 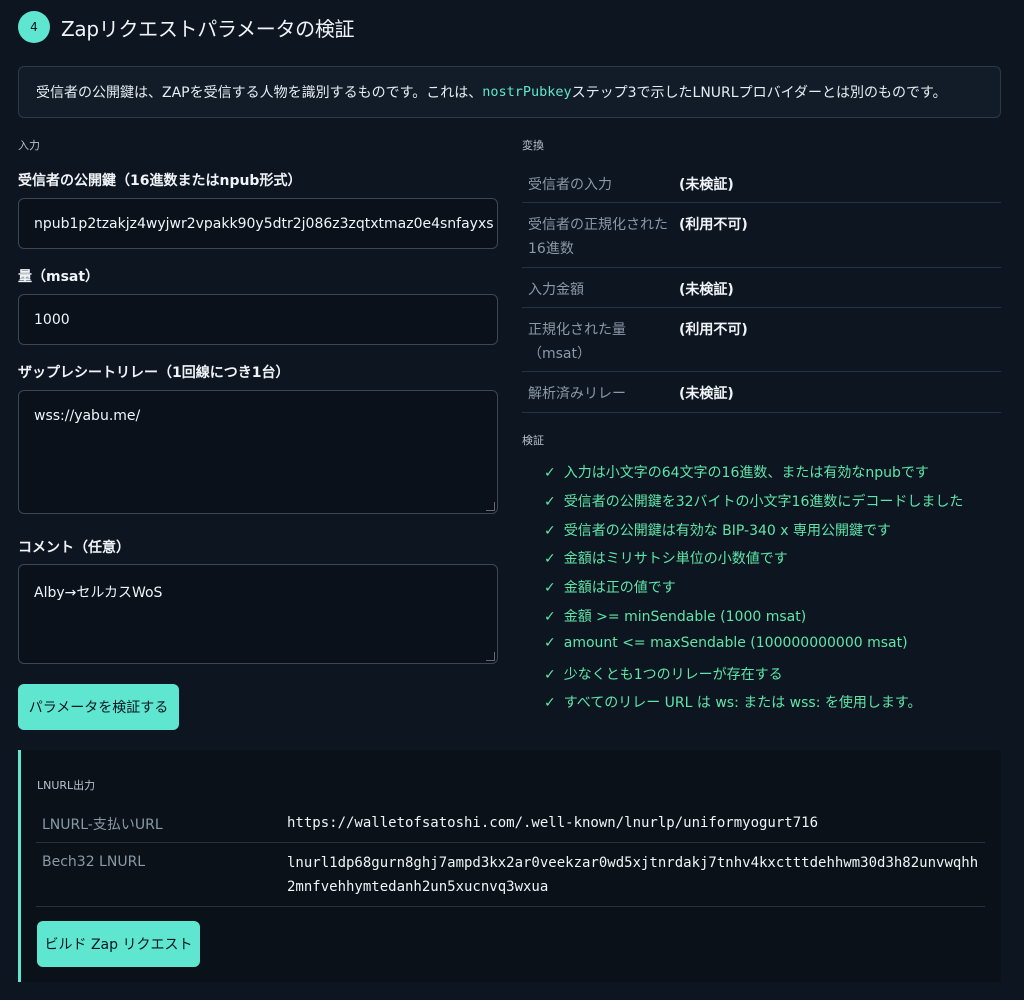 I want to click on relays-label: ザップレシートリレー（1回線につき1台）, so click(x=154, y=373).